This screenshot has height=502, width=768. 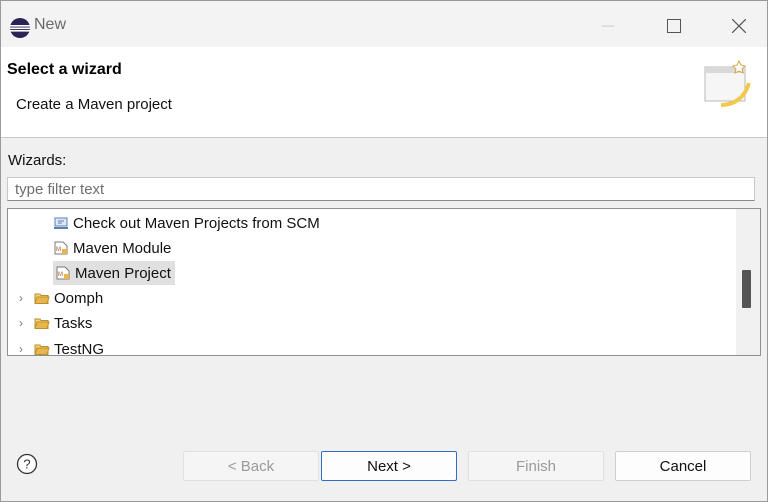 What do you see at coordinates (683, 466) in the screenshot?
I see `cancel-button: Cancel` at bounding box center [683, 466].